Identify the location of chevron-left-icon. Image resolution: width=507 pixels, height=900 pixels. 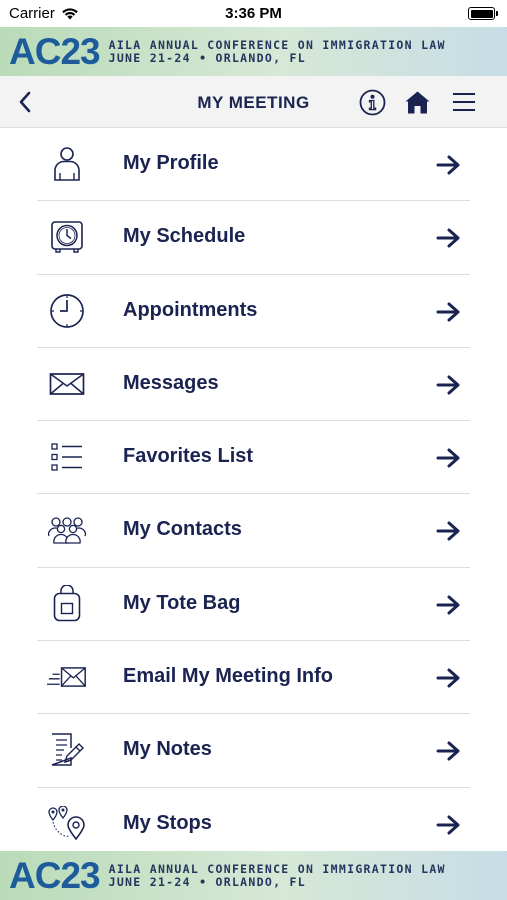
(25, 102).